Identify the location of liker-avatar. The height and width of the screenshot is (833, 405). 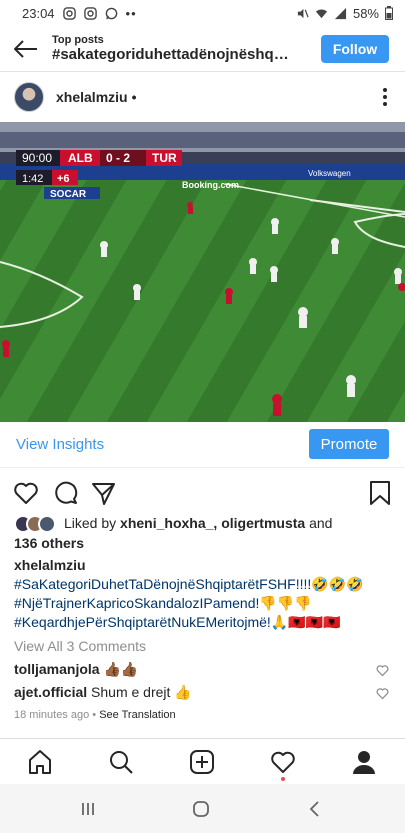
(47, 524).